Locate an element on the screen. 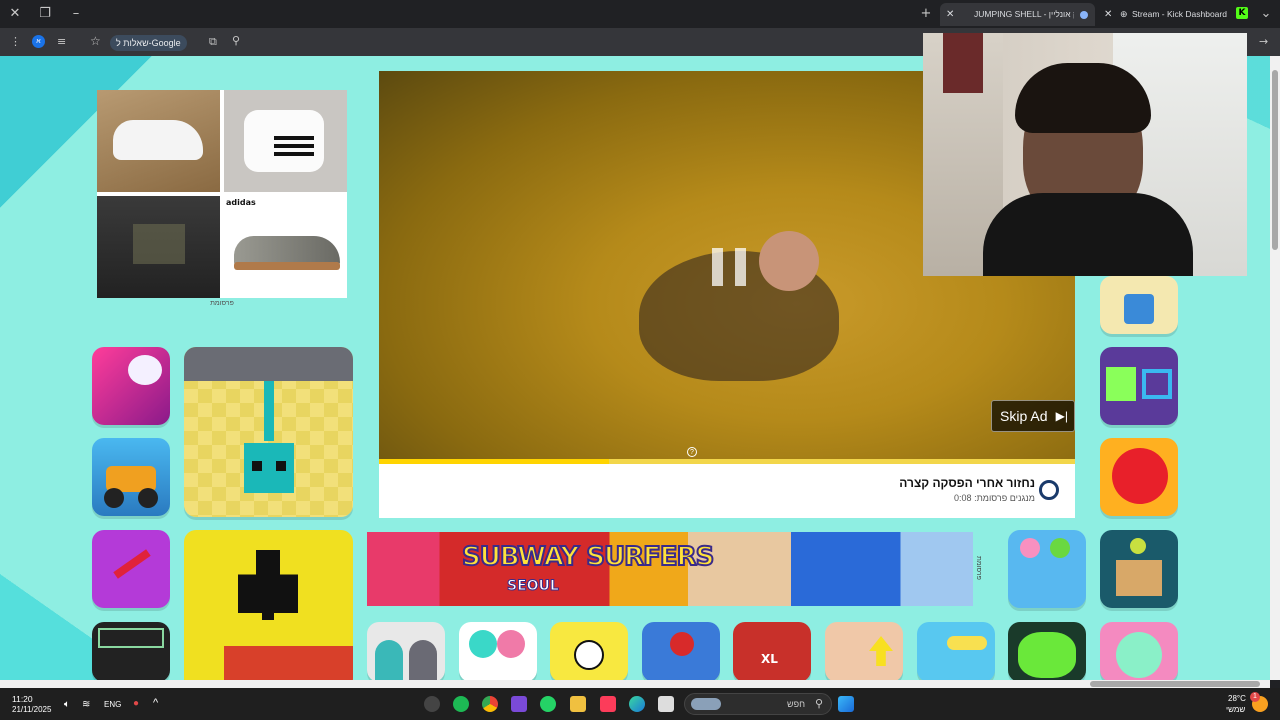  skip-ad-label: Skip Ad is located at coordinates (1024, 416).